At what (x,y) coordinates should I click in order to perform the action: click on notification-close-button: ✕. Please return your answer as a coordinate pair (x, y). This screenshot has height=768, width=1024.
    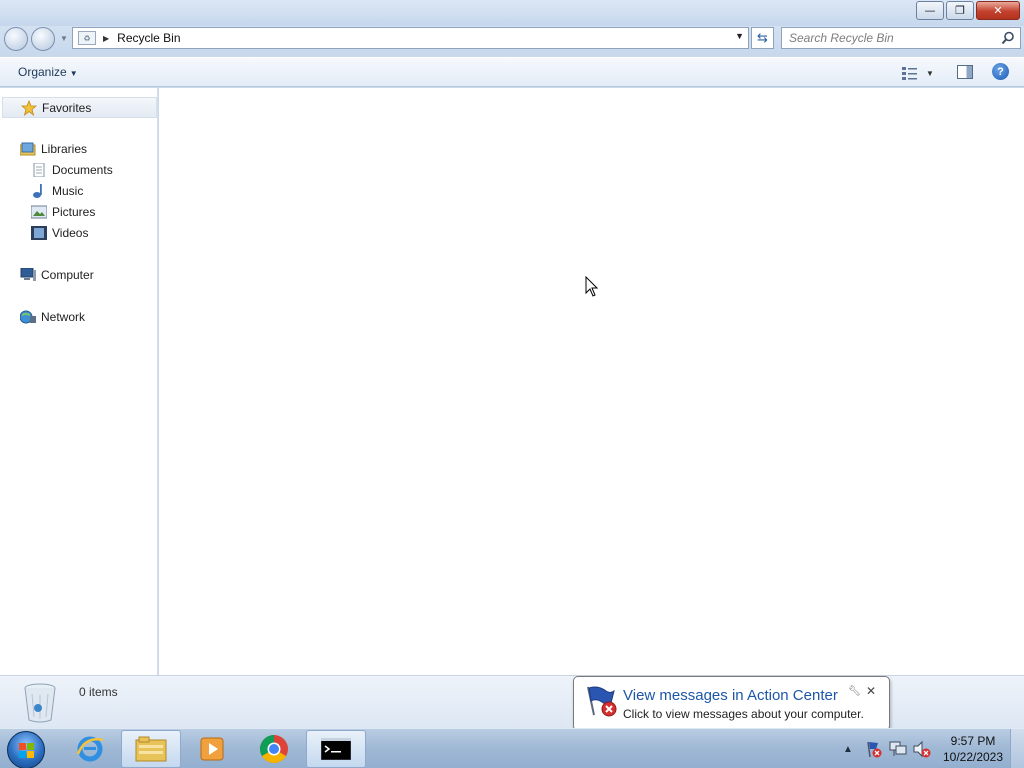
    Looking at the image, I should click on (871, 691).